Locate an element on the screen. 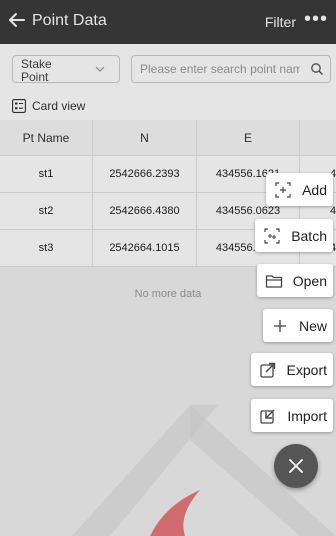  fab-add-label: Add is located at coordinates (314, 189).